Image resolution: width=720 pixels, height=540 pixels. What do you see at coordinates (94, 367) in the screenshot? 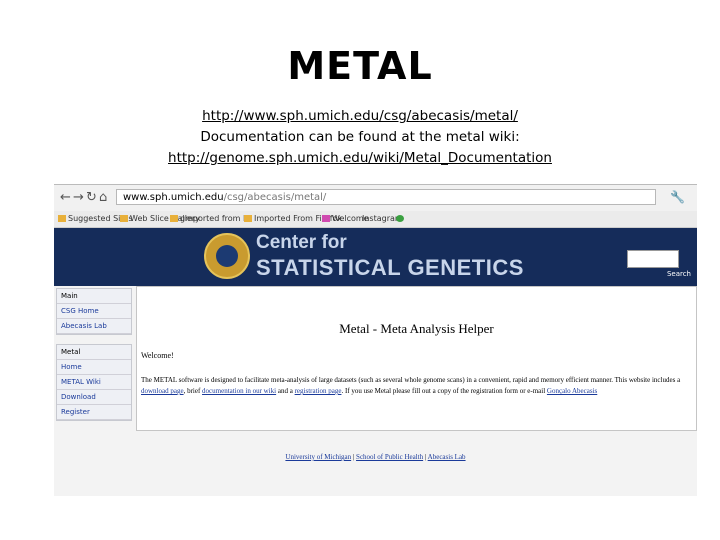
I see `sidebar-item-home: Home` at bounding box center [94, 367].